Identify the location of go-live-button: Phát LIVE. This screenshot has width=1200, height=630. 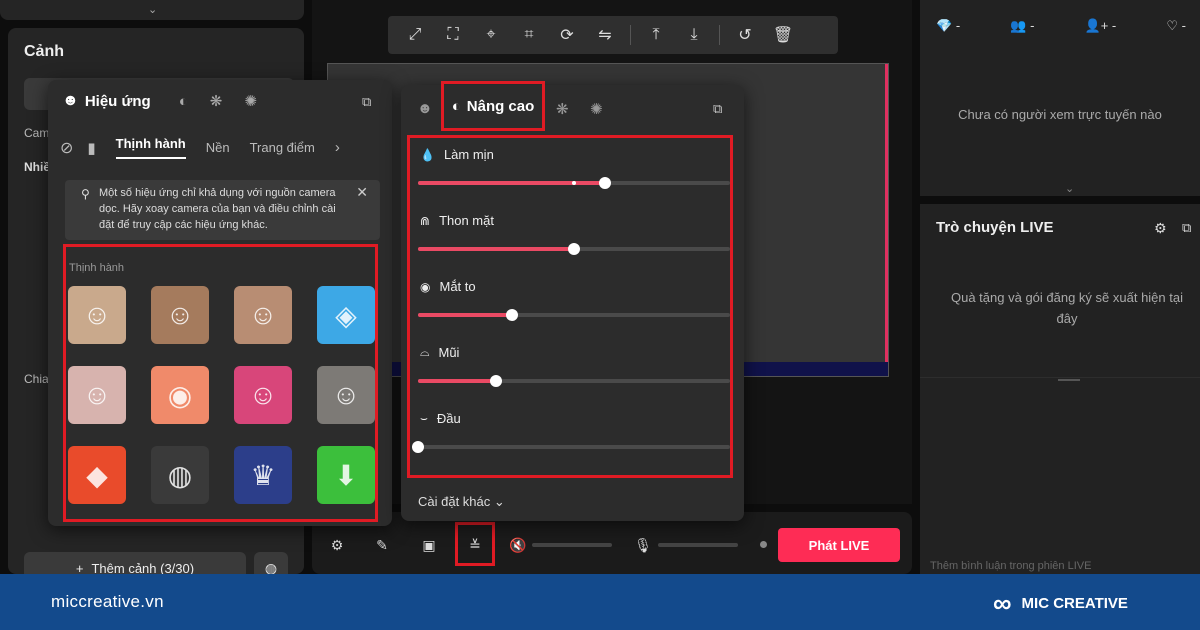
(839, 545).